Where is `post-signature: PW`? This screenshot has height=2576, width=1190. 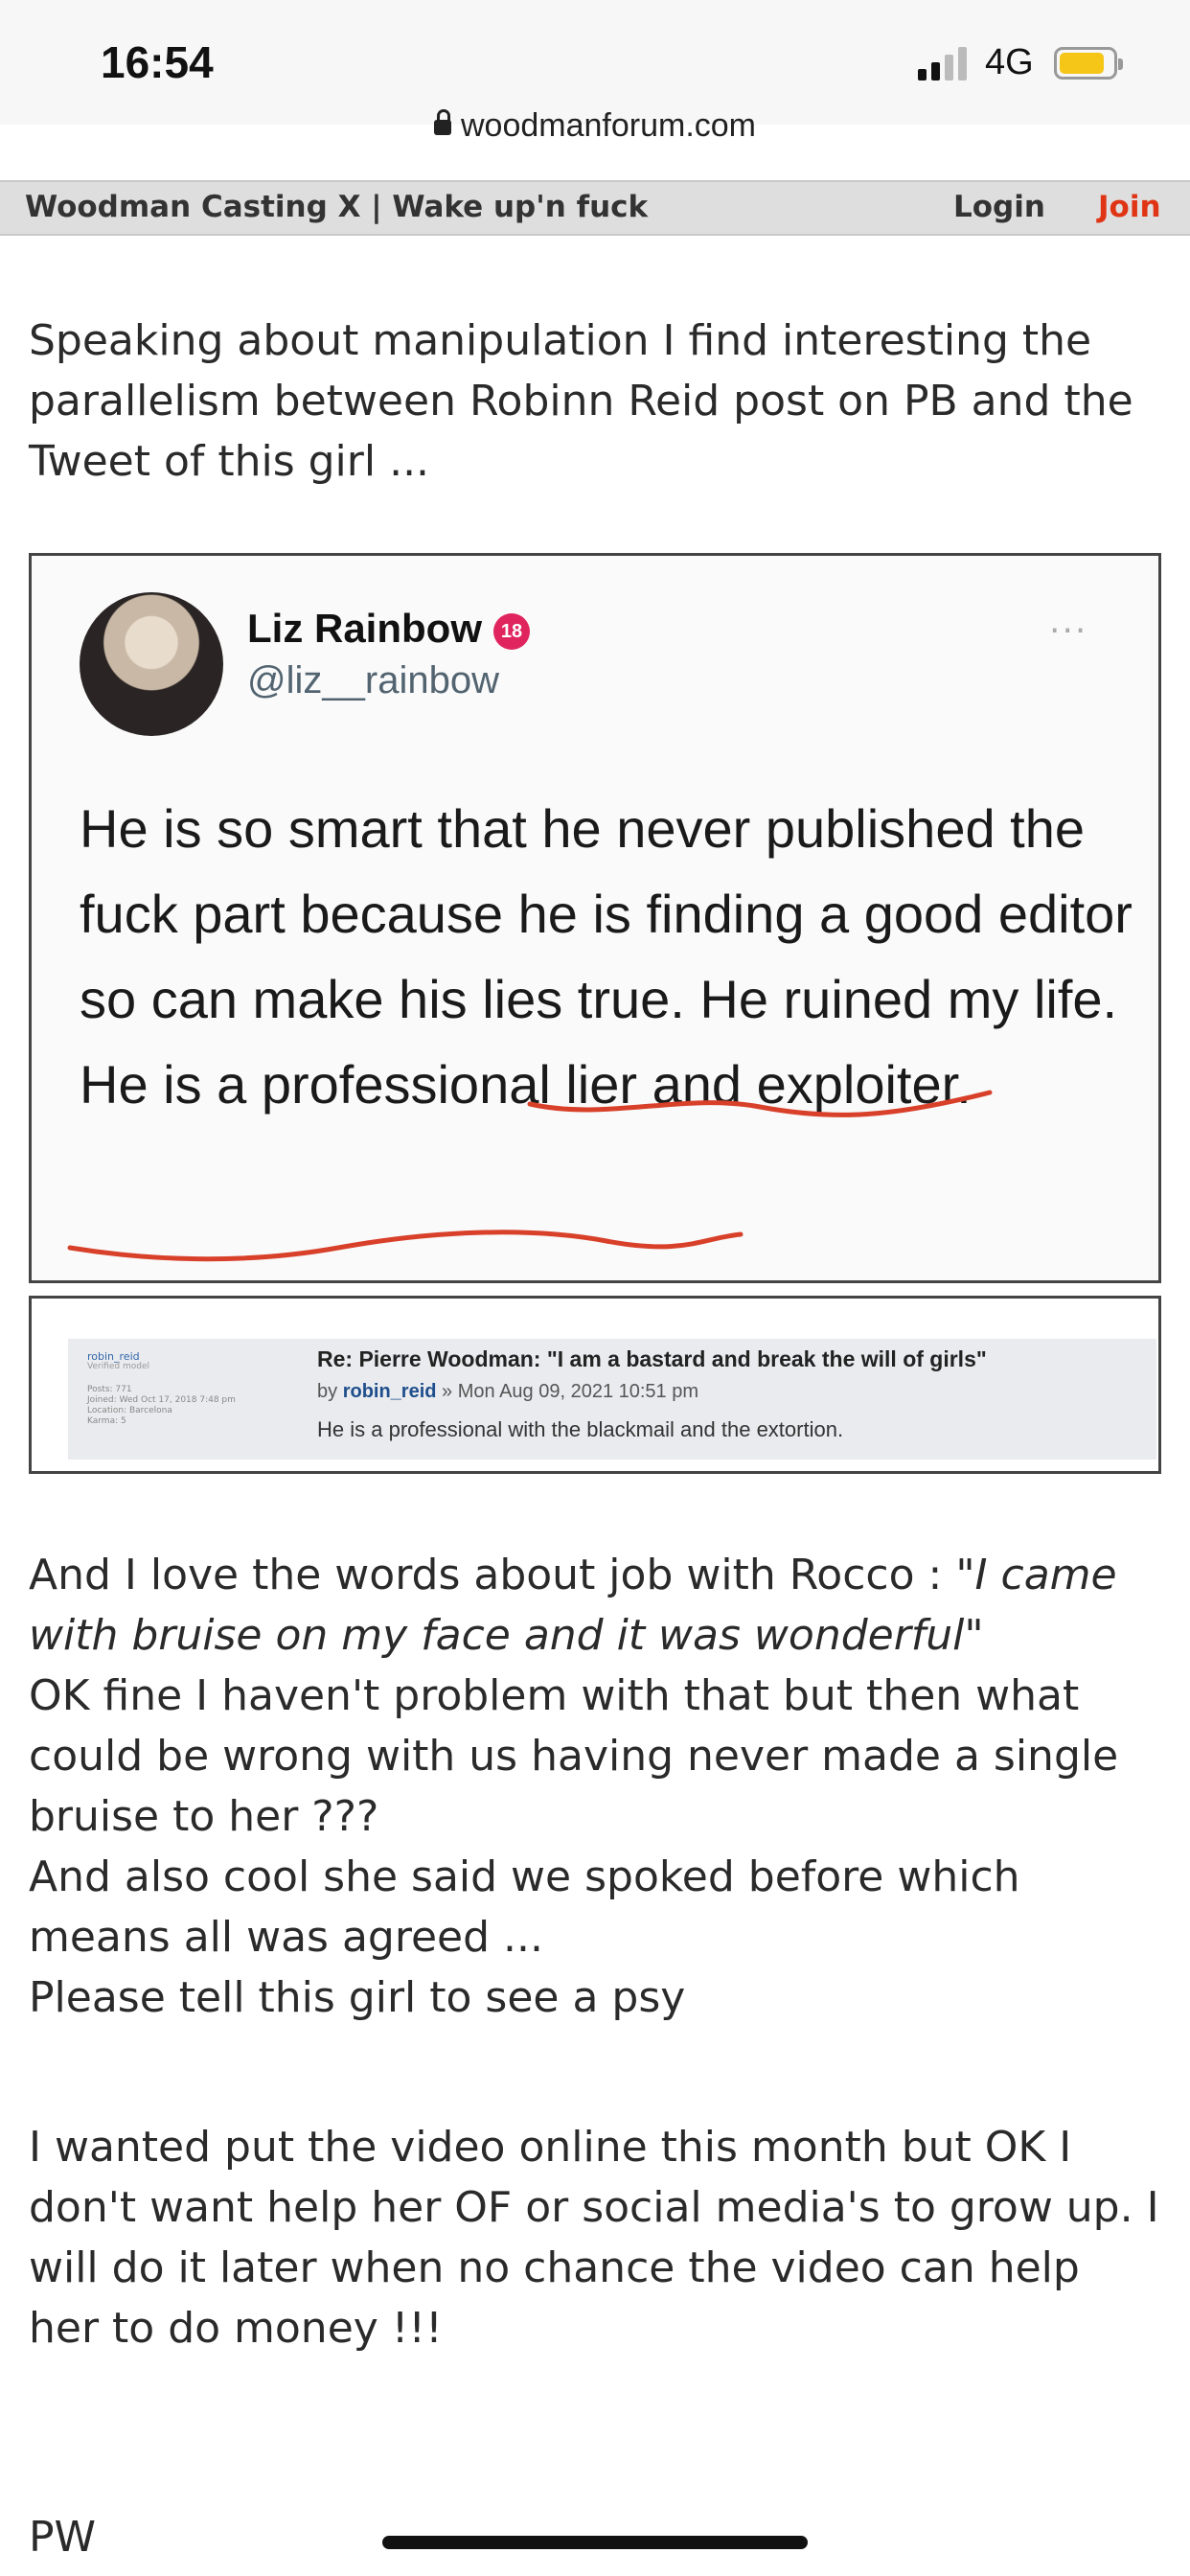
post-signature: PW is located at coordinates (63, 2537).